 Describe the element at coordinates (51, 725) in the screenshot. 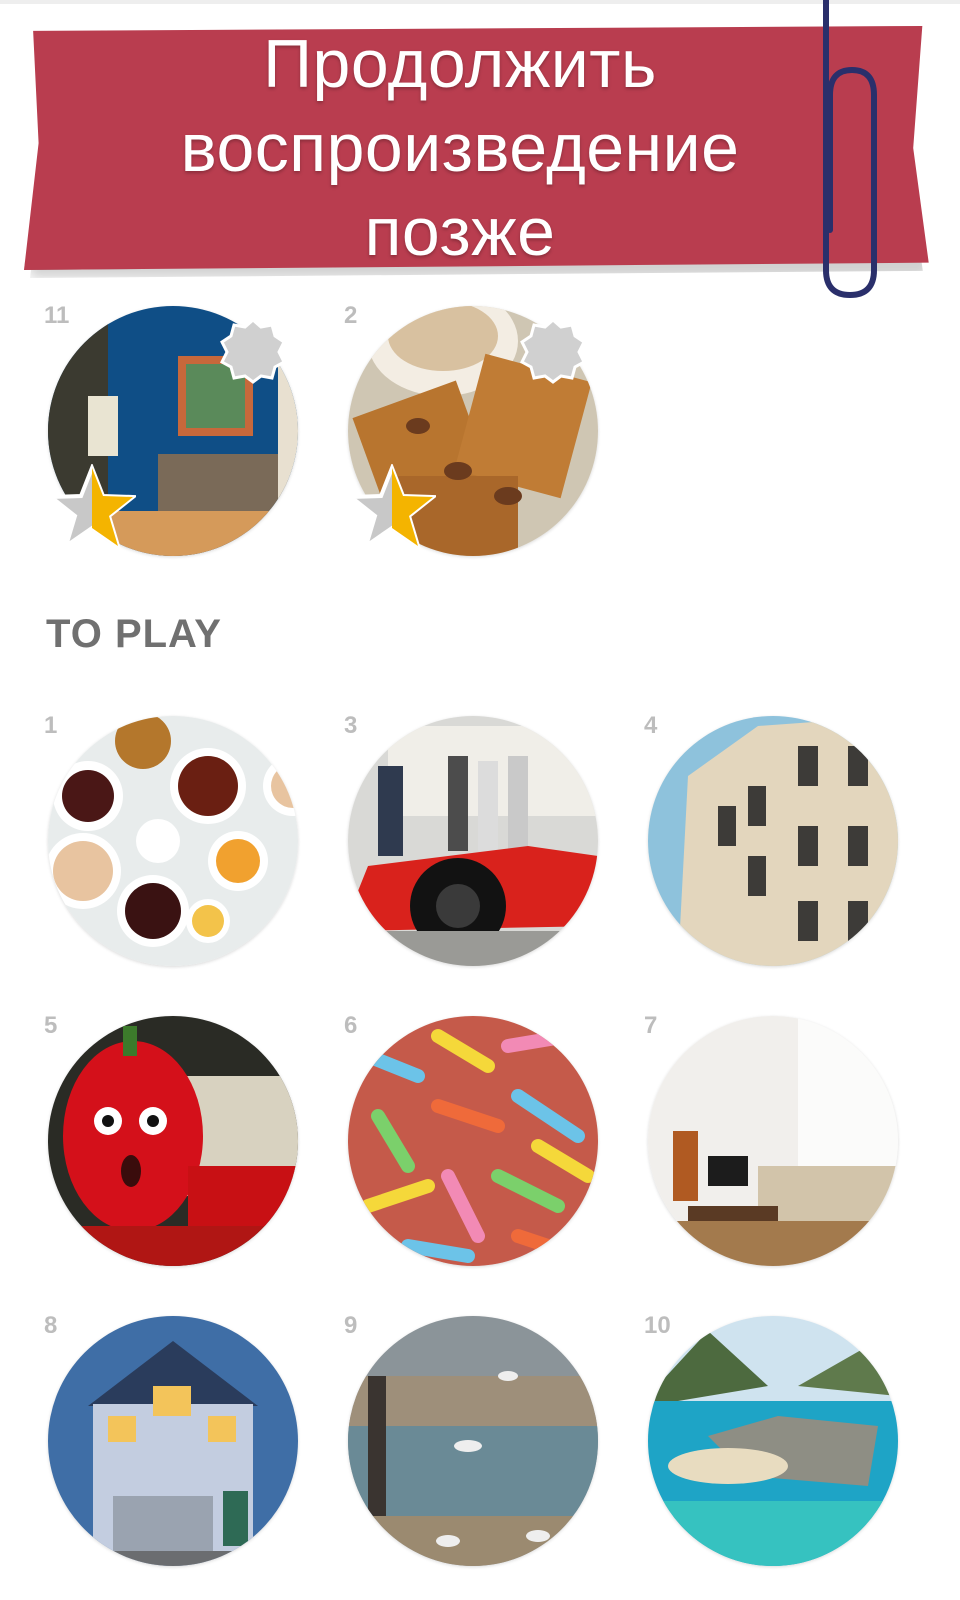

I see `level-number: 1` at that location.